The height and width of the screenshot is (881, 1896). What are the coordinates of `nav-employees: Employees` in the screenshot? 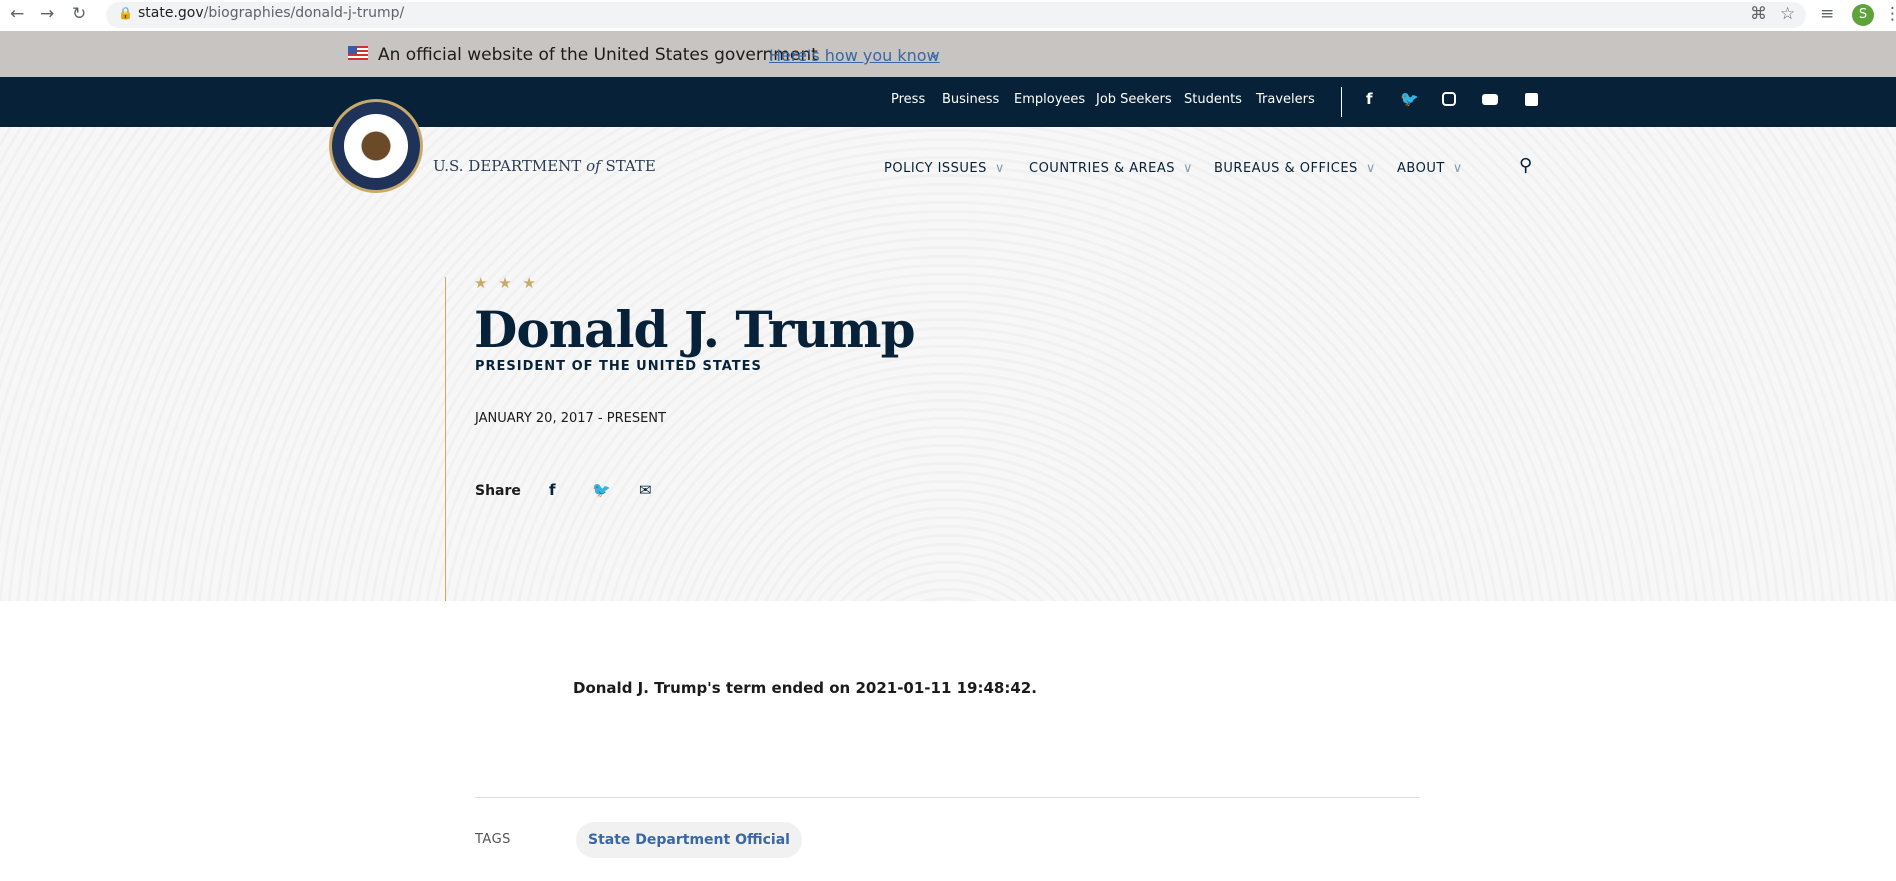 It's located at (1049, 99).